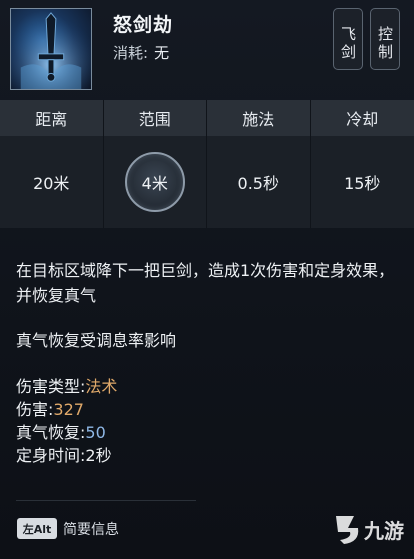 The image size is (414, 559). What do you see at coordinates (348, 39) in the screenshot?
I see `tag-flying-sword: 飞剑` at bounding box center [348, 39].